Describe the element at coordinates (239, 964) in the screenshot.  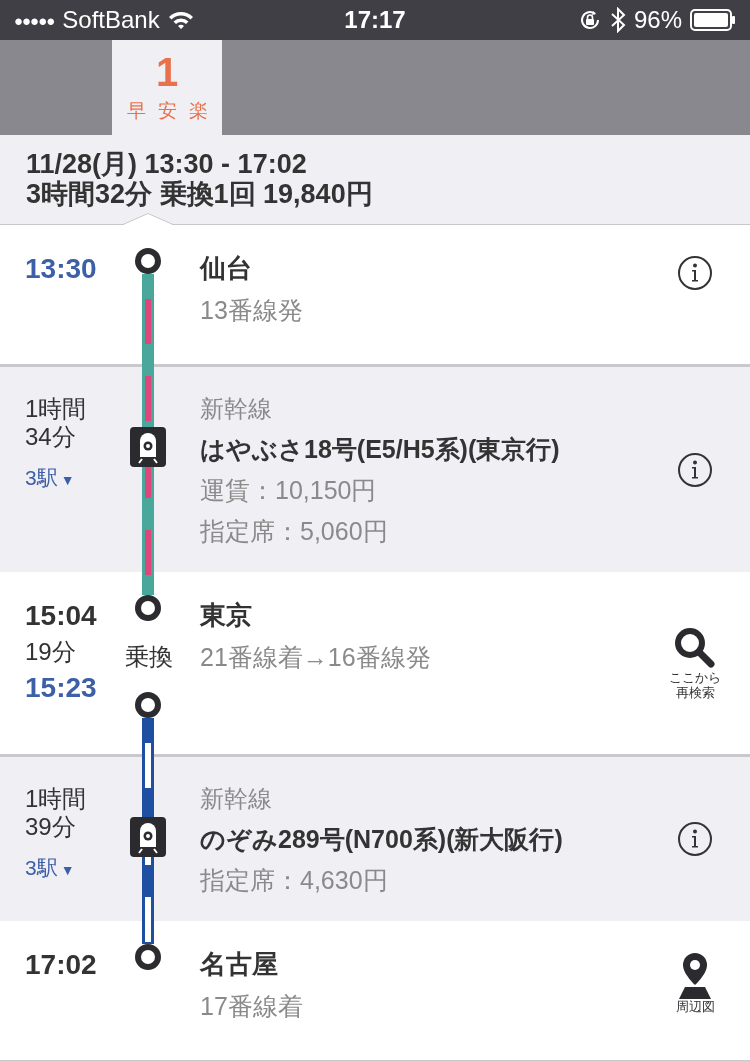
I see `station-name: 名古屋` at that location.